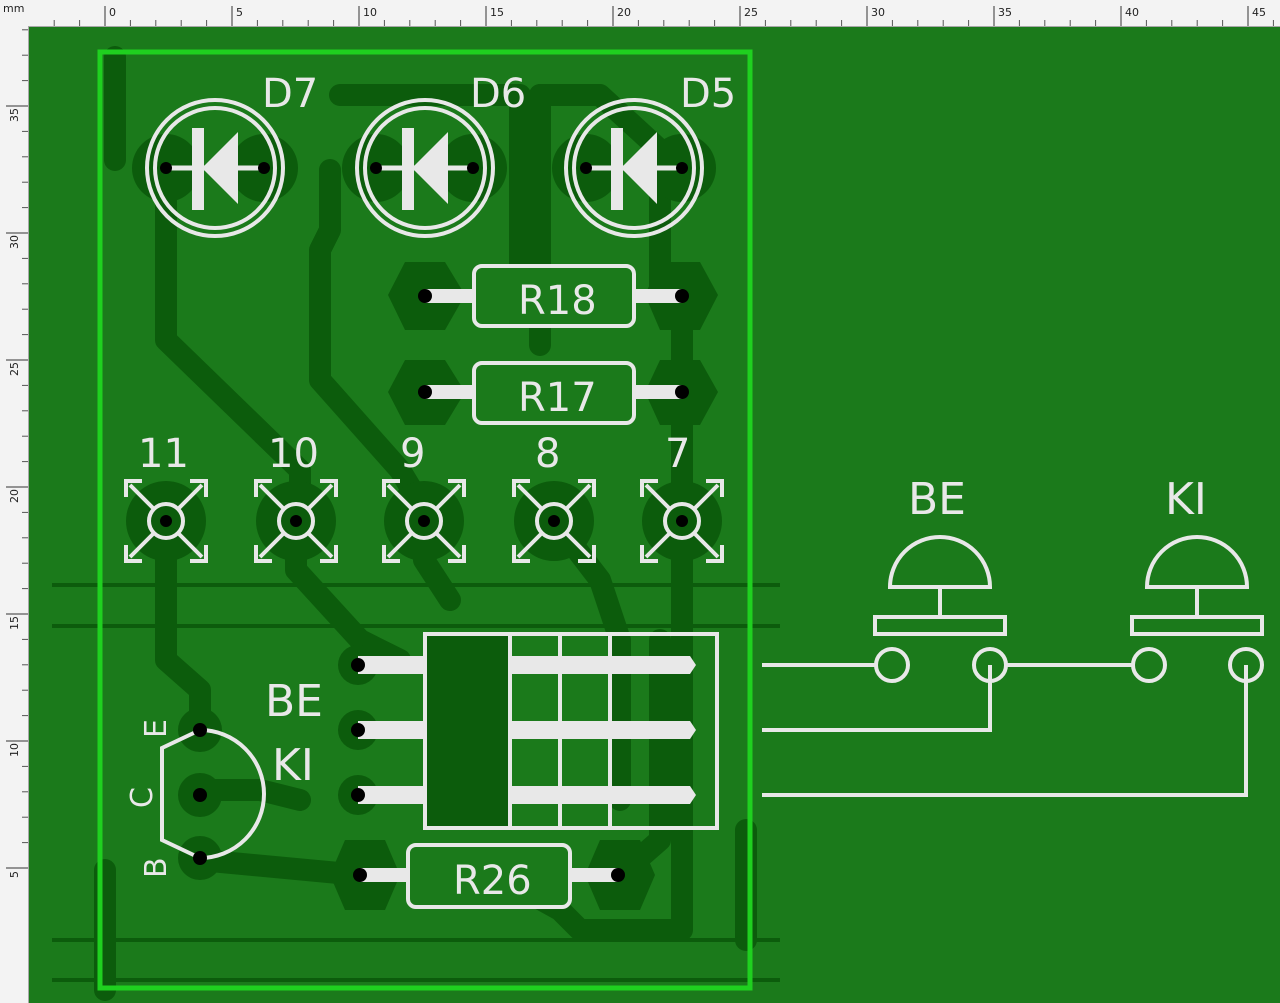 This screenshot has width=1280, height=1003. Describe the element at coordinates (1186, 499) in the screenshot. I see `pushbutton-ki-label: KI` at that location.